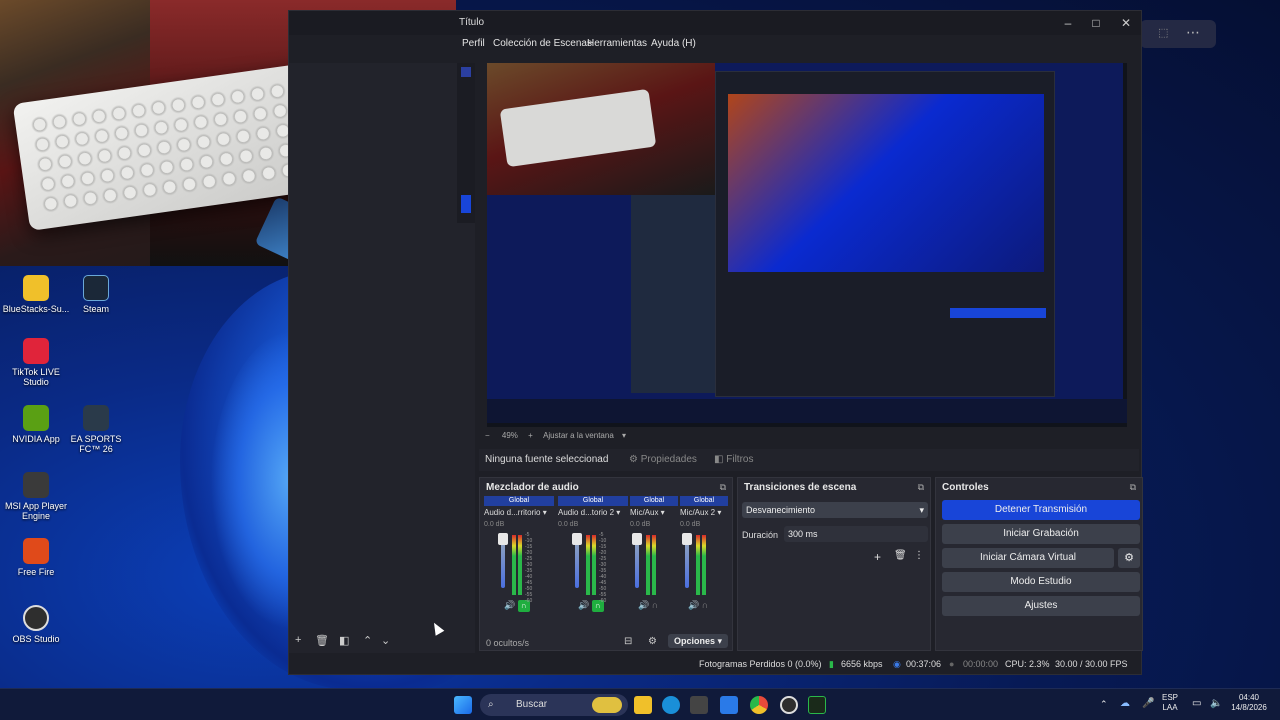 This screenshot has height=720, width=1280. I want to click on preview-keyboard, so click(578, 128).